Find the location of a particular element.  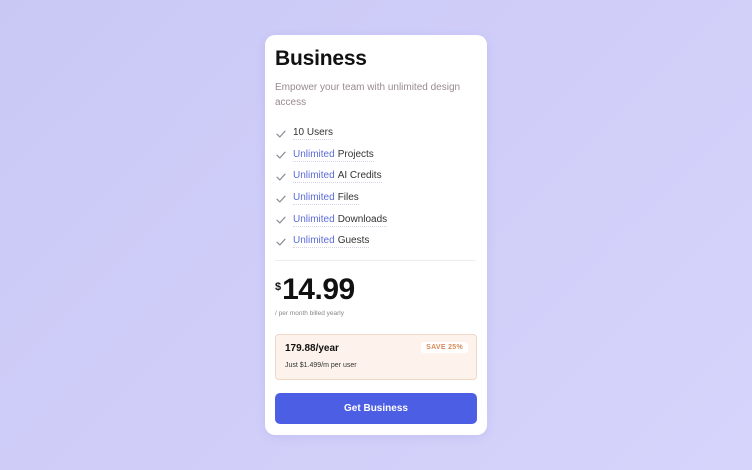

feature-label: Unlimited Downloads is located at coordinates (340, 220).